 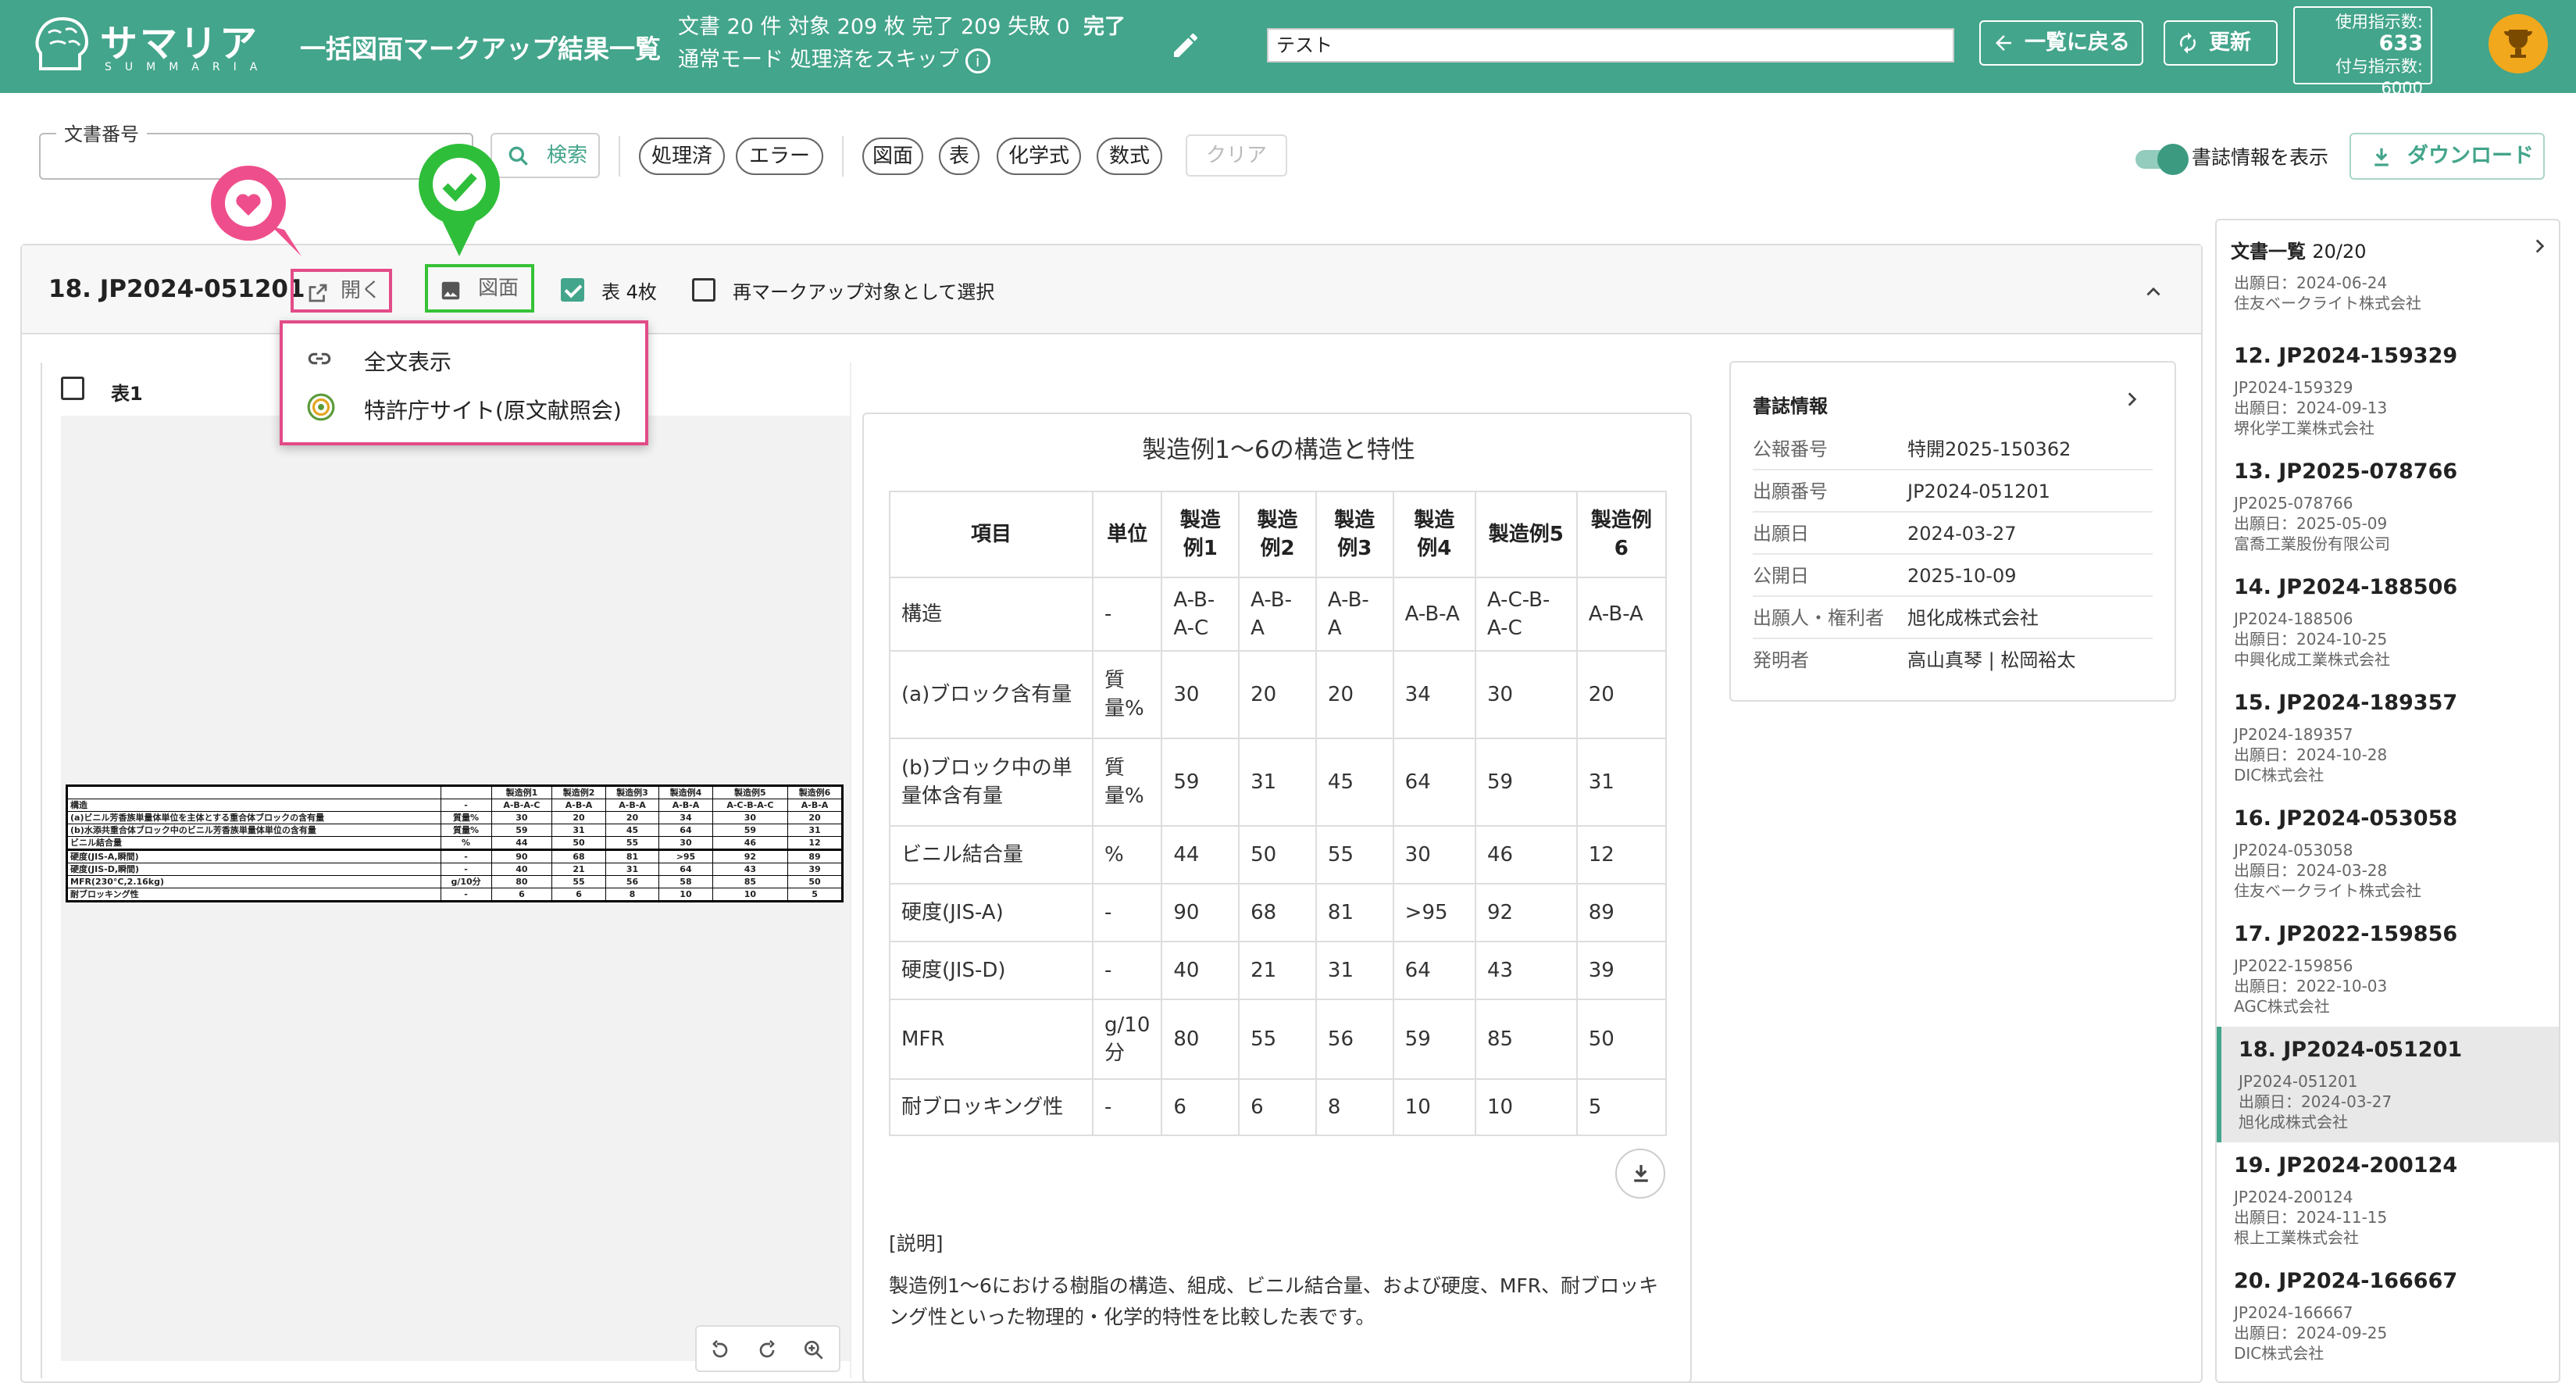 I want to click on menu-item-jpo-site: 特許庁サイト(原文献照会), so click(x=493, y=409).